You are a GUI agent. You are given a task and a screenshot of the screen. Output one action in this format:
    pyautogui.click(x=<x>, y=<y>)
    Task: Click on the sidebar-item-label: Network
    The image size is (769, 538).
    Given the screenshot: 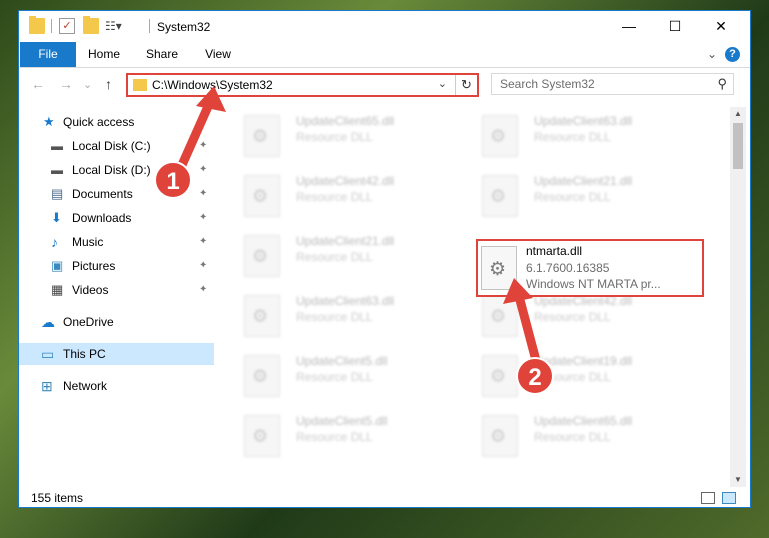 What is the action you would take?
    pyautogui.click(x=85, y=386)
    